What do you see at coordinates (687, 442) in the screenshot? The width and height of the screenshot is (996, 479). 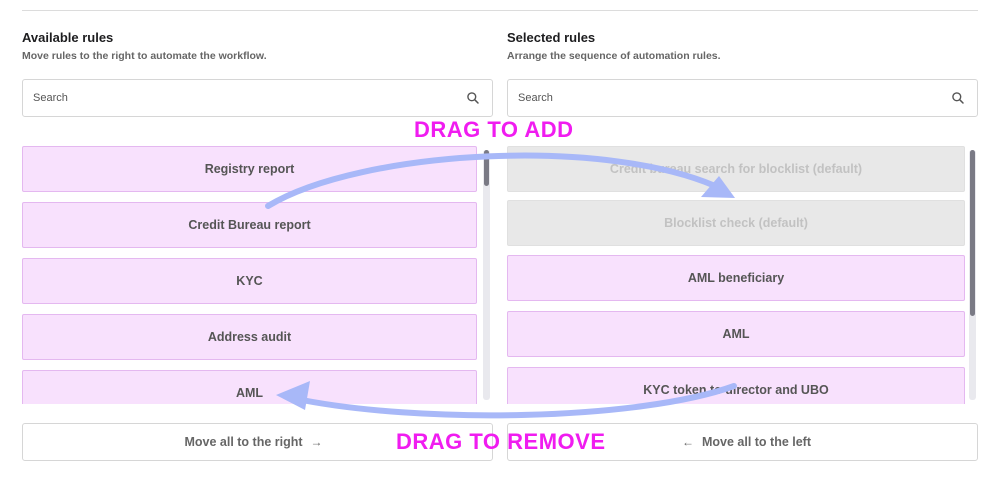 I see `arrow-left-icon: ←` at bounding box center [687, 442].